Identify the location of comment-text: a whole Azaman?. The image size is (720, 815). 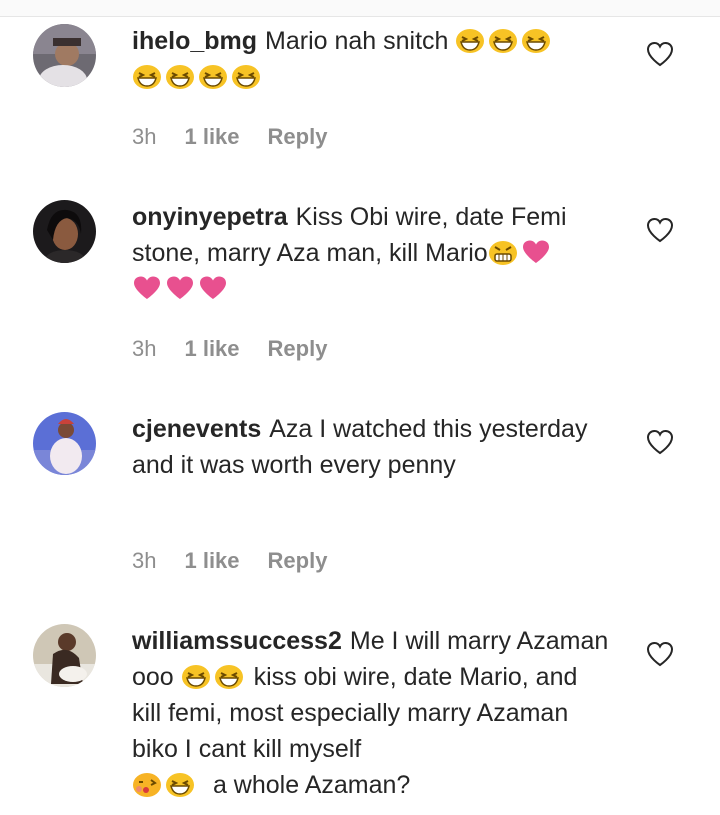
(311, 785).